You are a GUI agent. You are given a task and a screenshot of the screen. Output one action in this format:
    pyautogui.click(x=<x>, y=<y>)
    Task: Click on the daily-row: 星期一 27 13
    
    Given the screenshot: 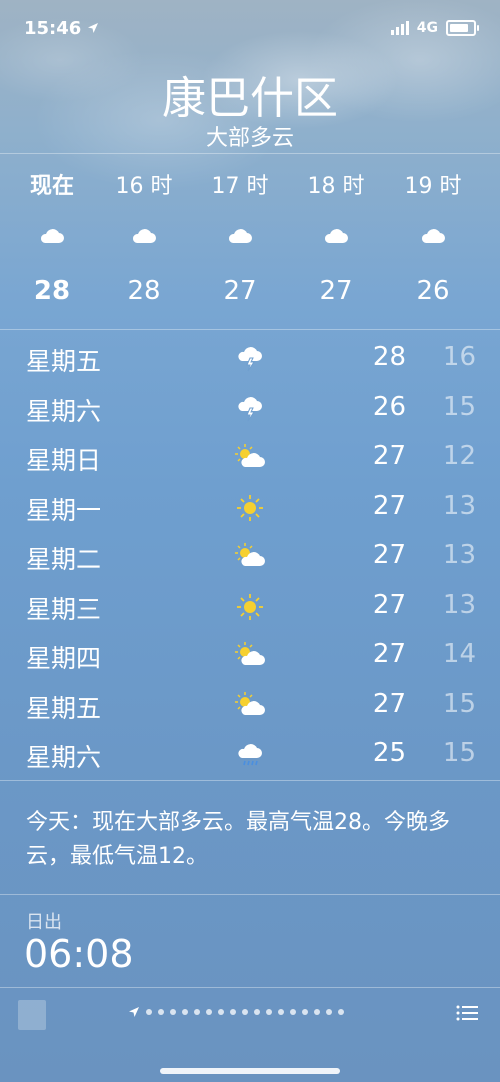 What is the action you would take?
    pyautogui.click(x=250, y=508)
    